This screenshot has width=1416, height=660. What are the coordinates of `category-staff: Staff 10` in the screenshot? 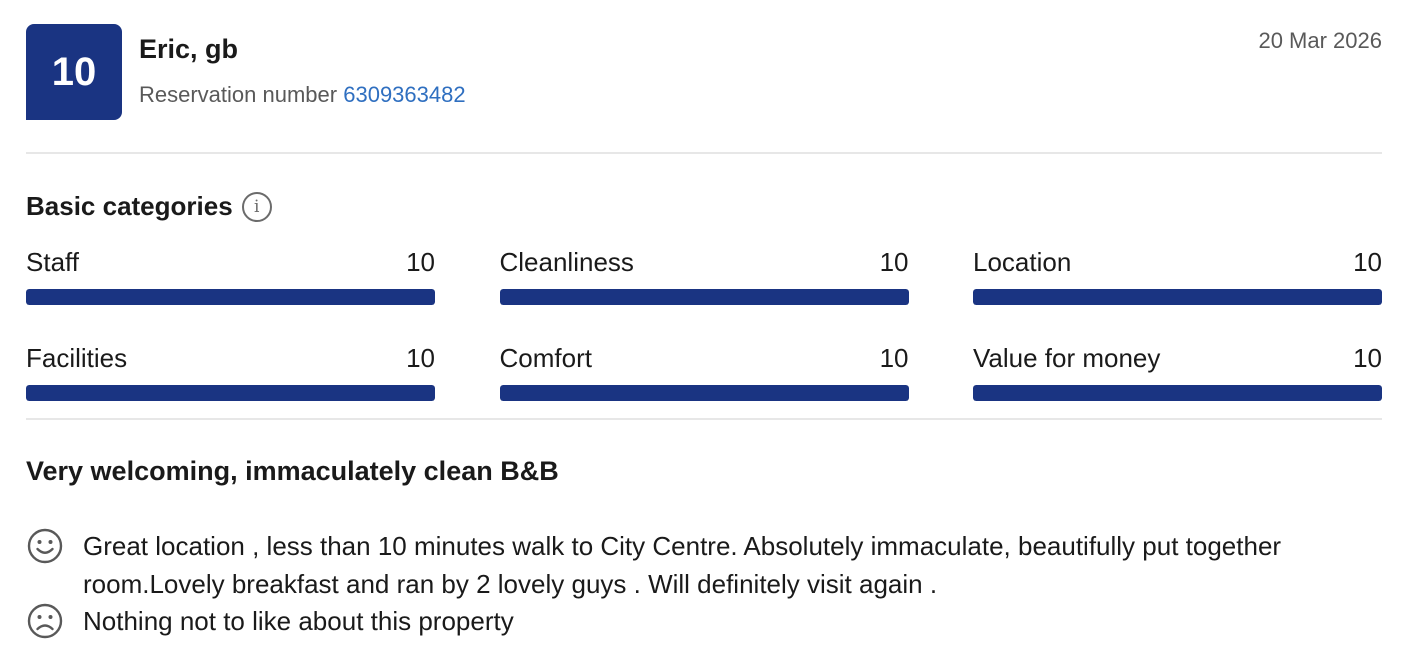 It's located at (230, 276).